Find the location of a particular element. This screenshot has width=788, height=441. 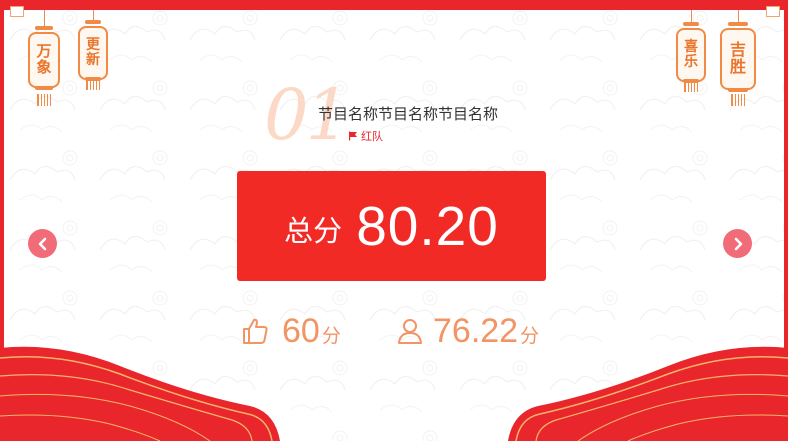

lantern-char: 更 is located at coordinates (93, 45).